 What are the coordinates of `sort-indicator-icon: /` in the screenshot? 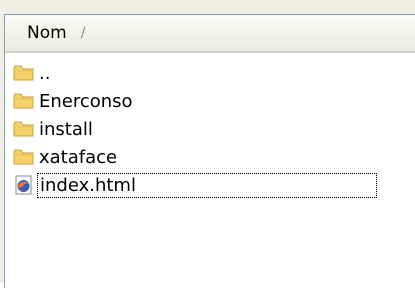 It's located at (83, 33).